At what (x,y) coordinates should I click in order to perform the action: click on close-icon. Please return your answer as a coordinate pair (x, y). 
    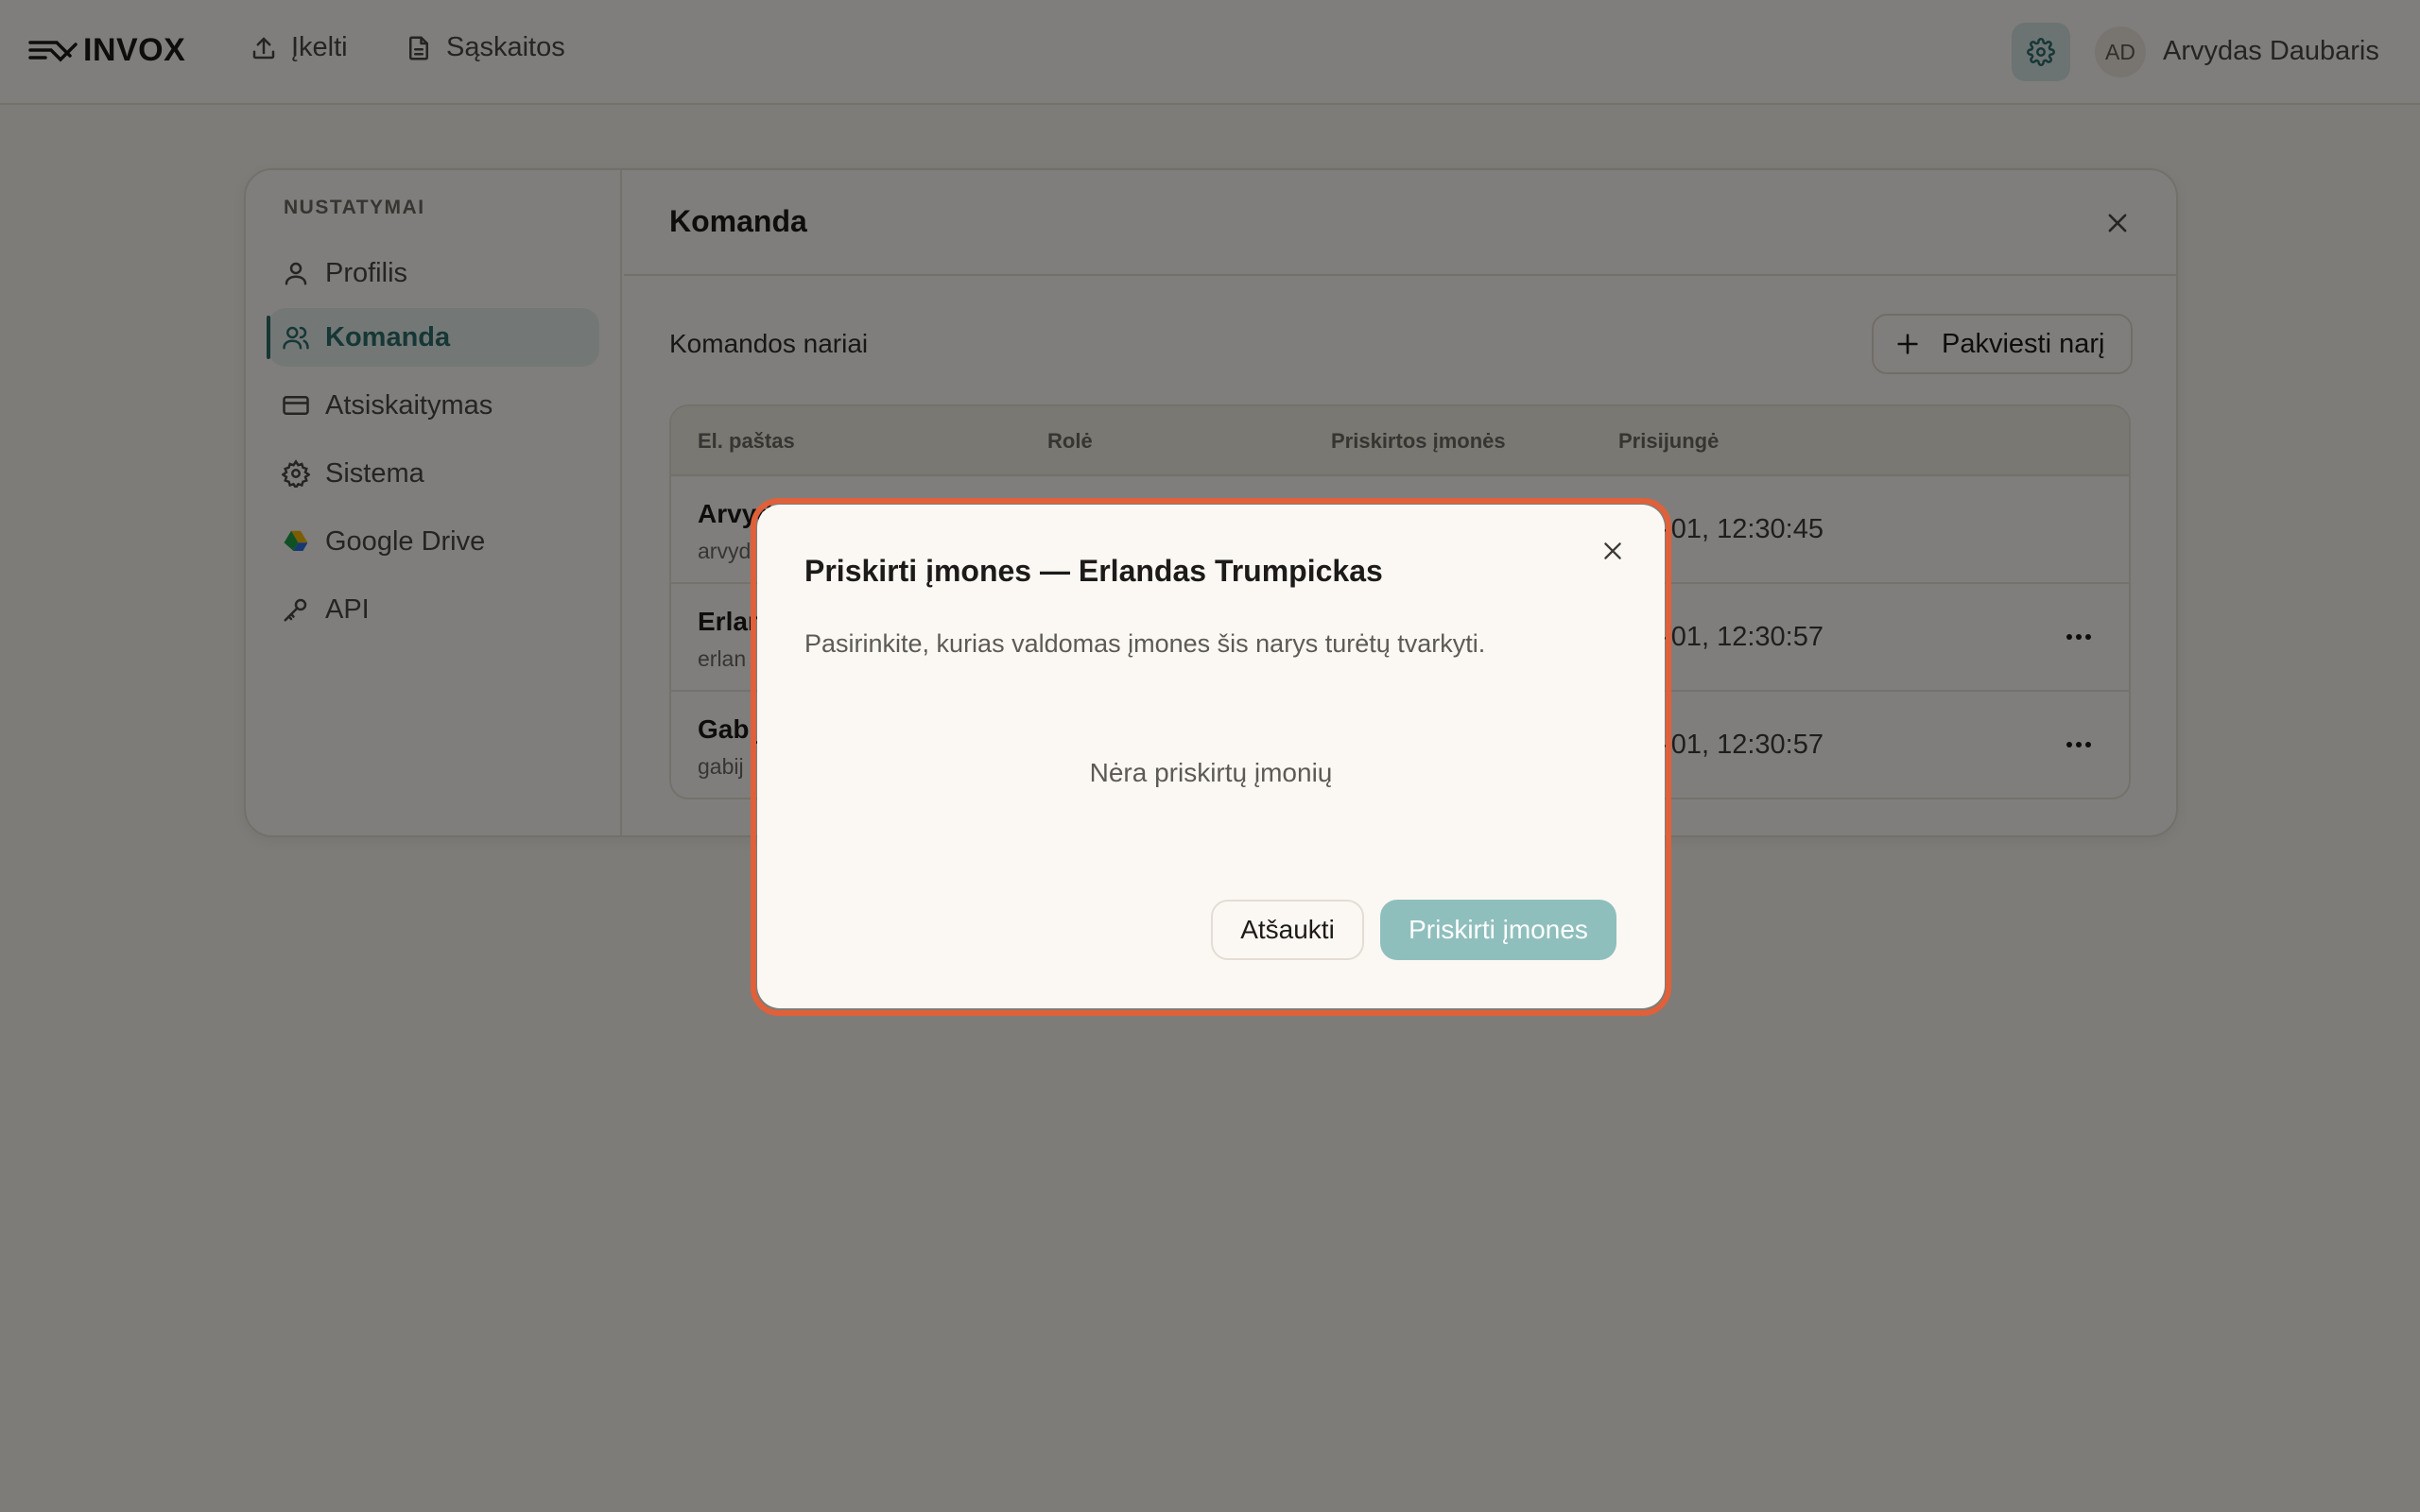
    Looking at the image, I should click on (1612, 550).